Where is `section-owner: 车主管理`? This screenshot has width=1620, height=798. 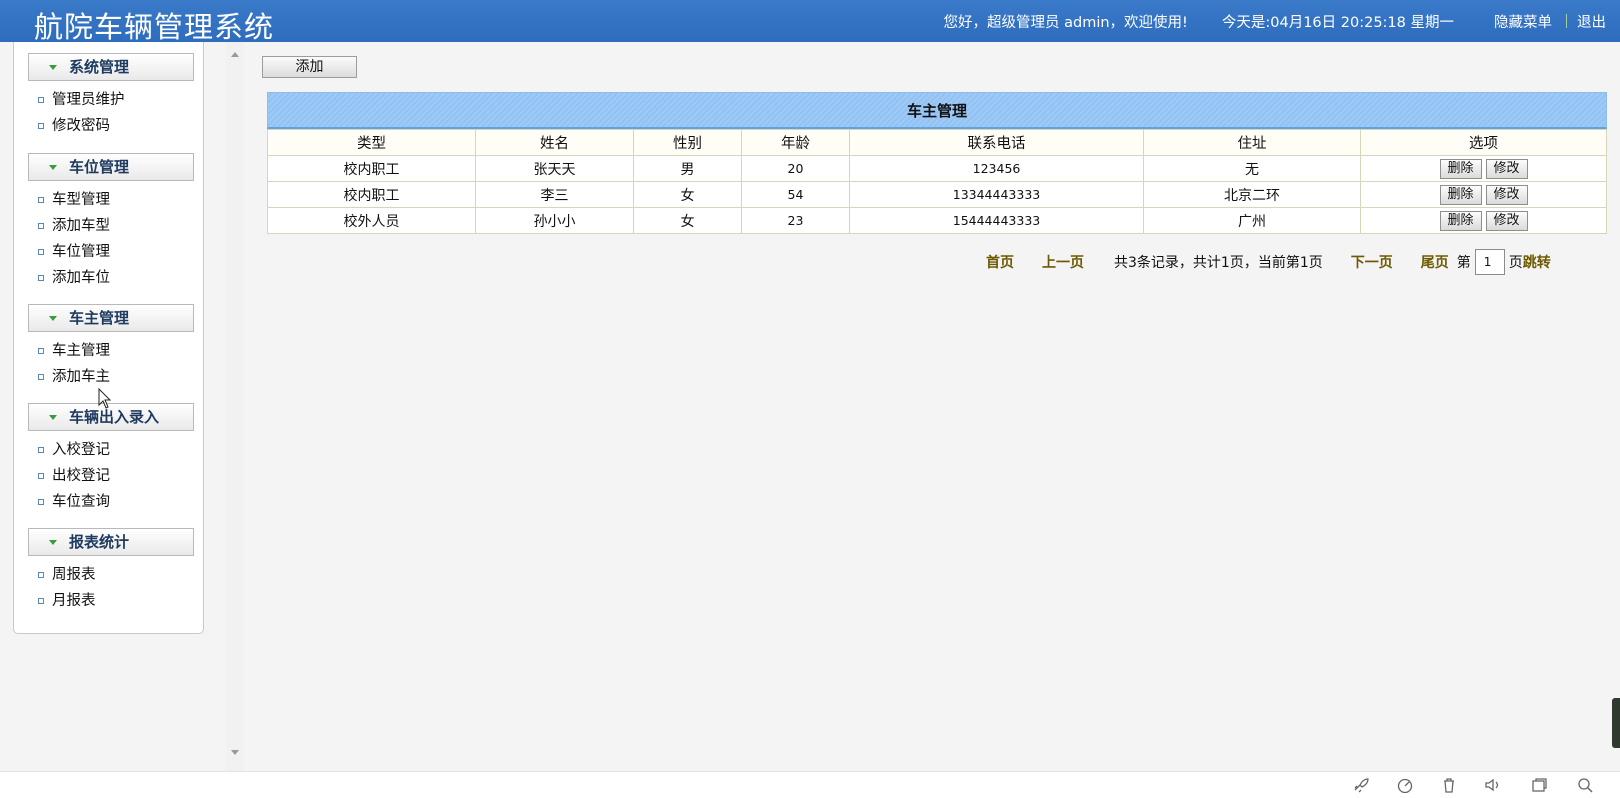
section-owner: 车主管理 is located at coordinates (111, 318).